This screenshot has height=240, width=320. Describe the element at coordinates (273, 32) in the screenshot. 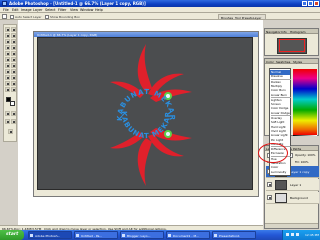

I see `tab-navigator: Navigator` at that location.